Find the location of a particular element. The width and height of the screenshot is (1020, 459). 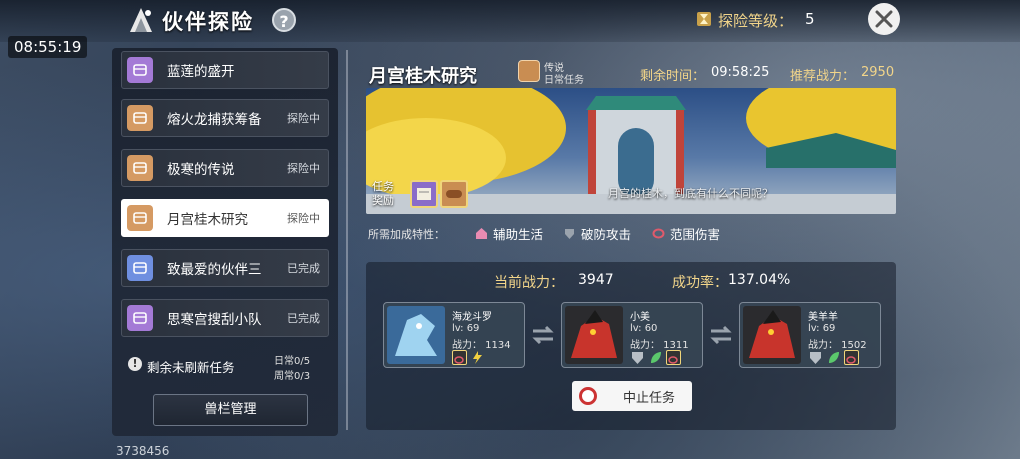

task-name: 蓝莲的盛开 is located at coordinates (201, 72).